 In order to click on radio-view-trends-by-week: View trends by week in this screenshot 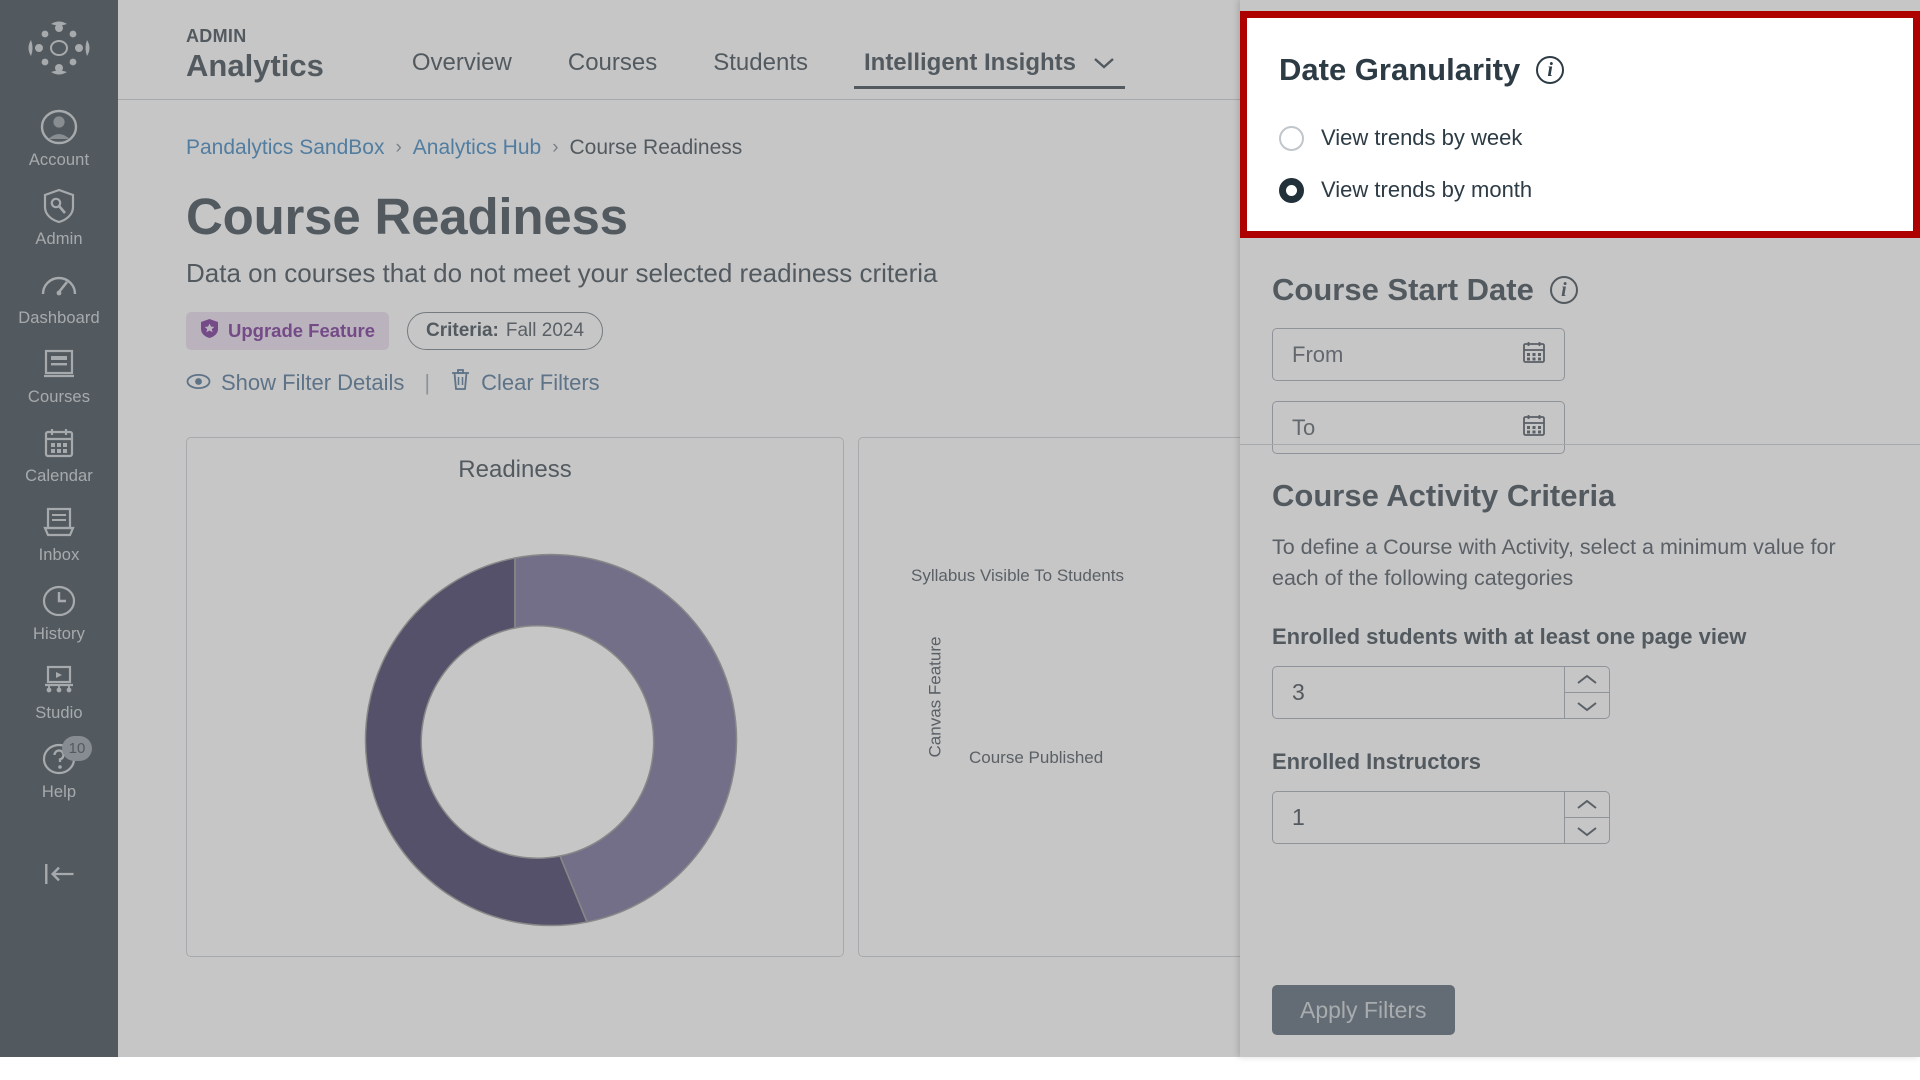, I will do `click(1580, 138)`.